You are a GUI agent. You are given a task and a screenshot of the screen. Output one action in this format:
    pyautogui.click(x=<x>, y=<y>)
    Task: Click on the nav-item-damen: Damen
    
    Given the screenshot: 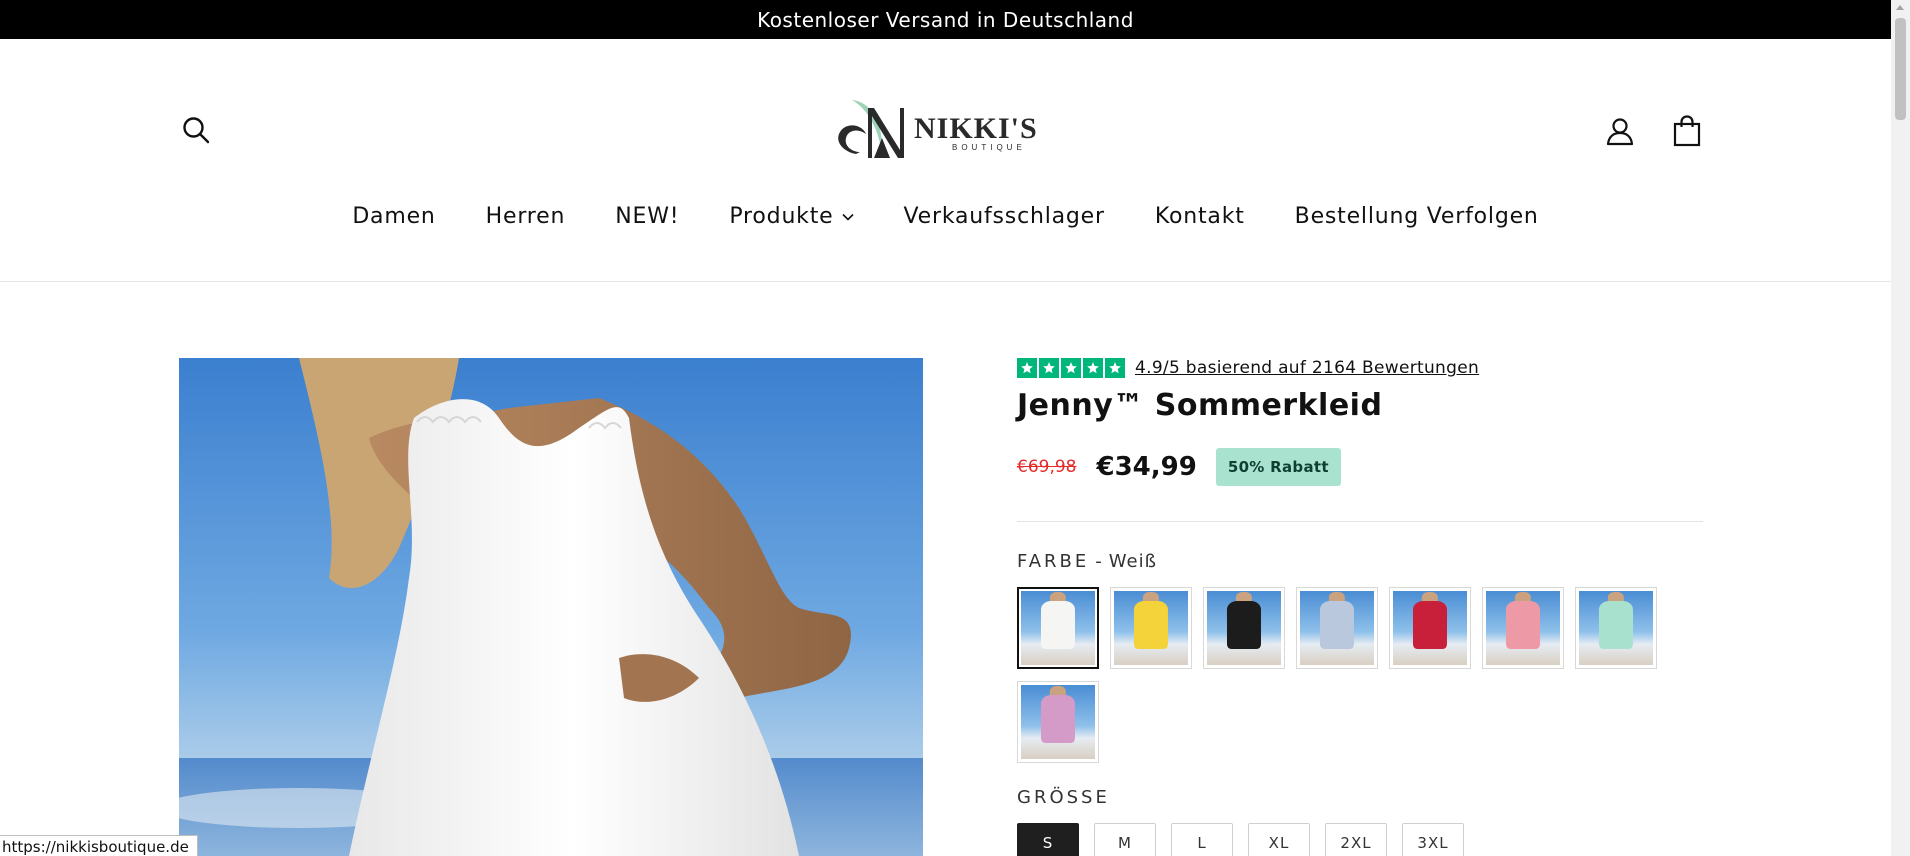 What is the action you would take?
    pyautogui.click(x=393, y=216)
    